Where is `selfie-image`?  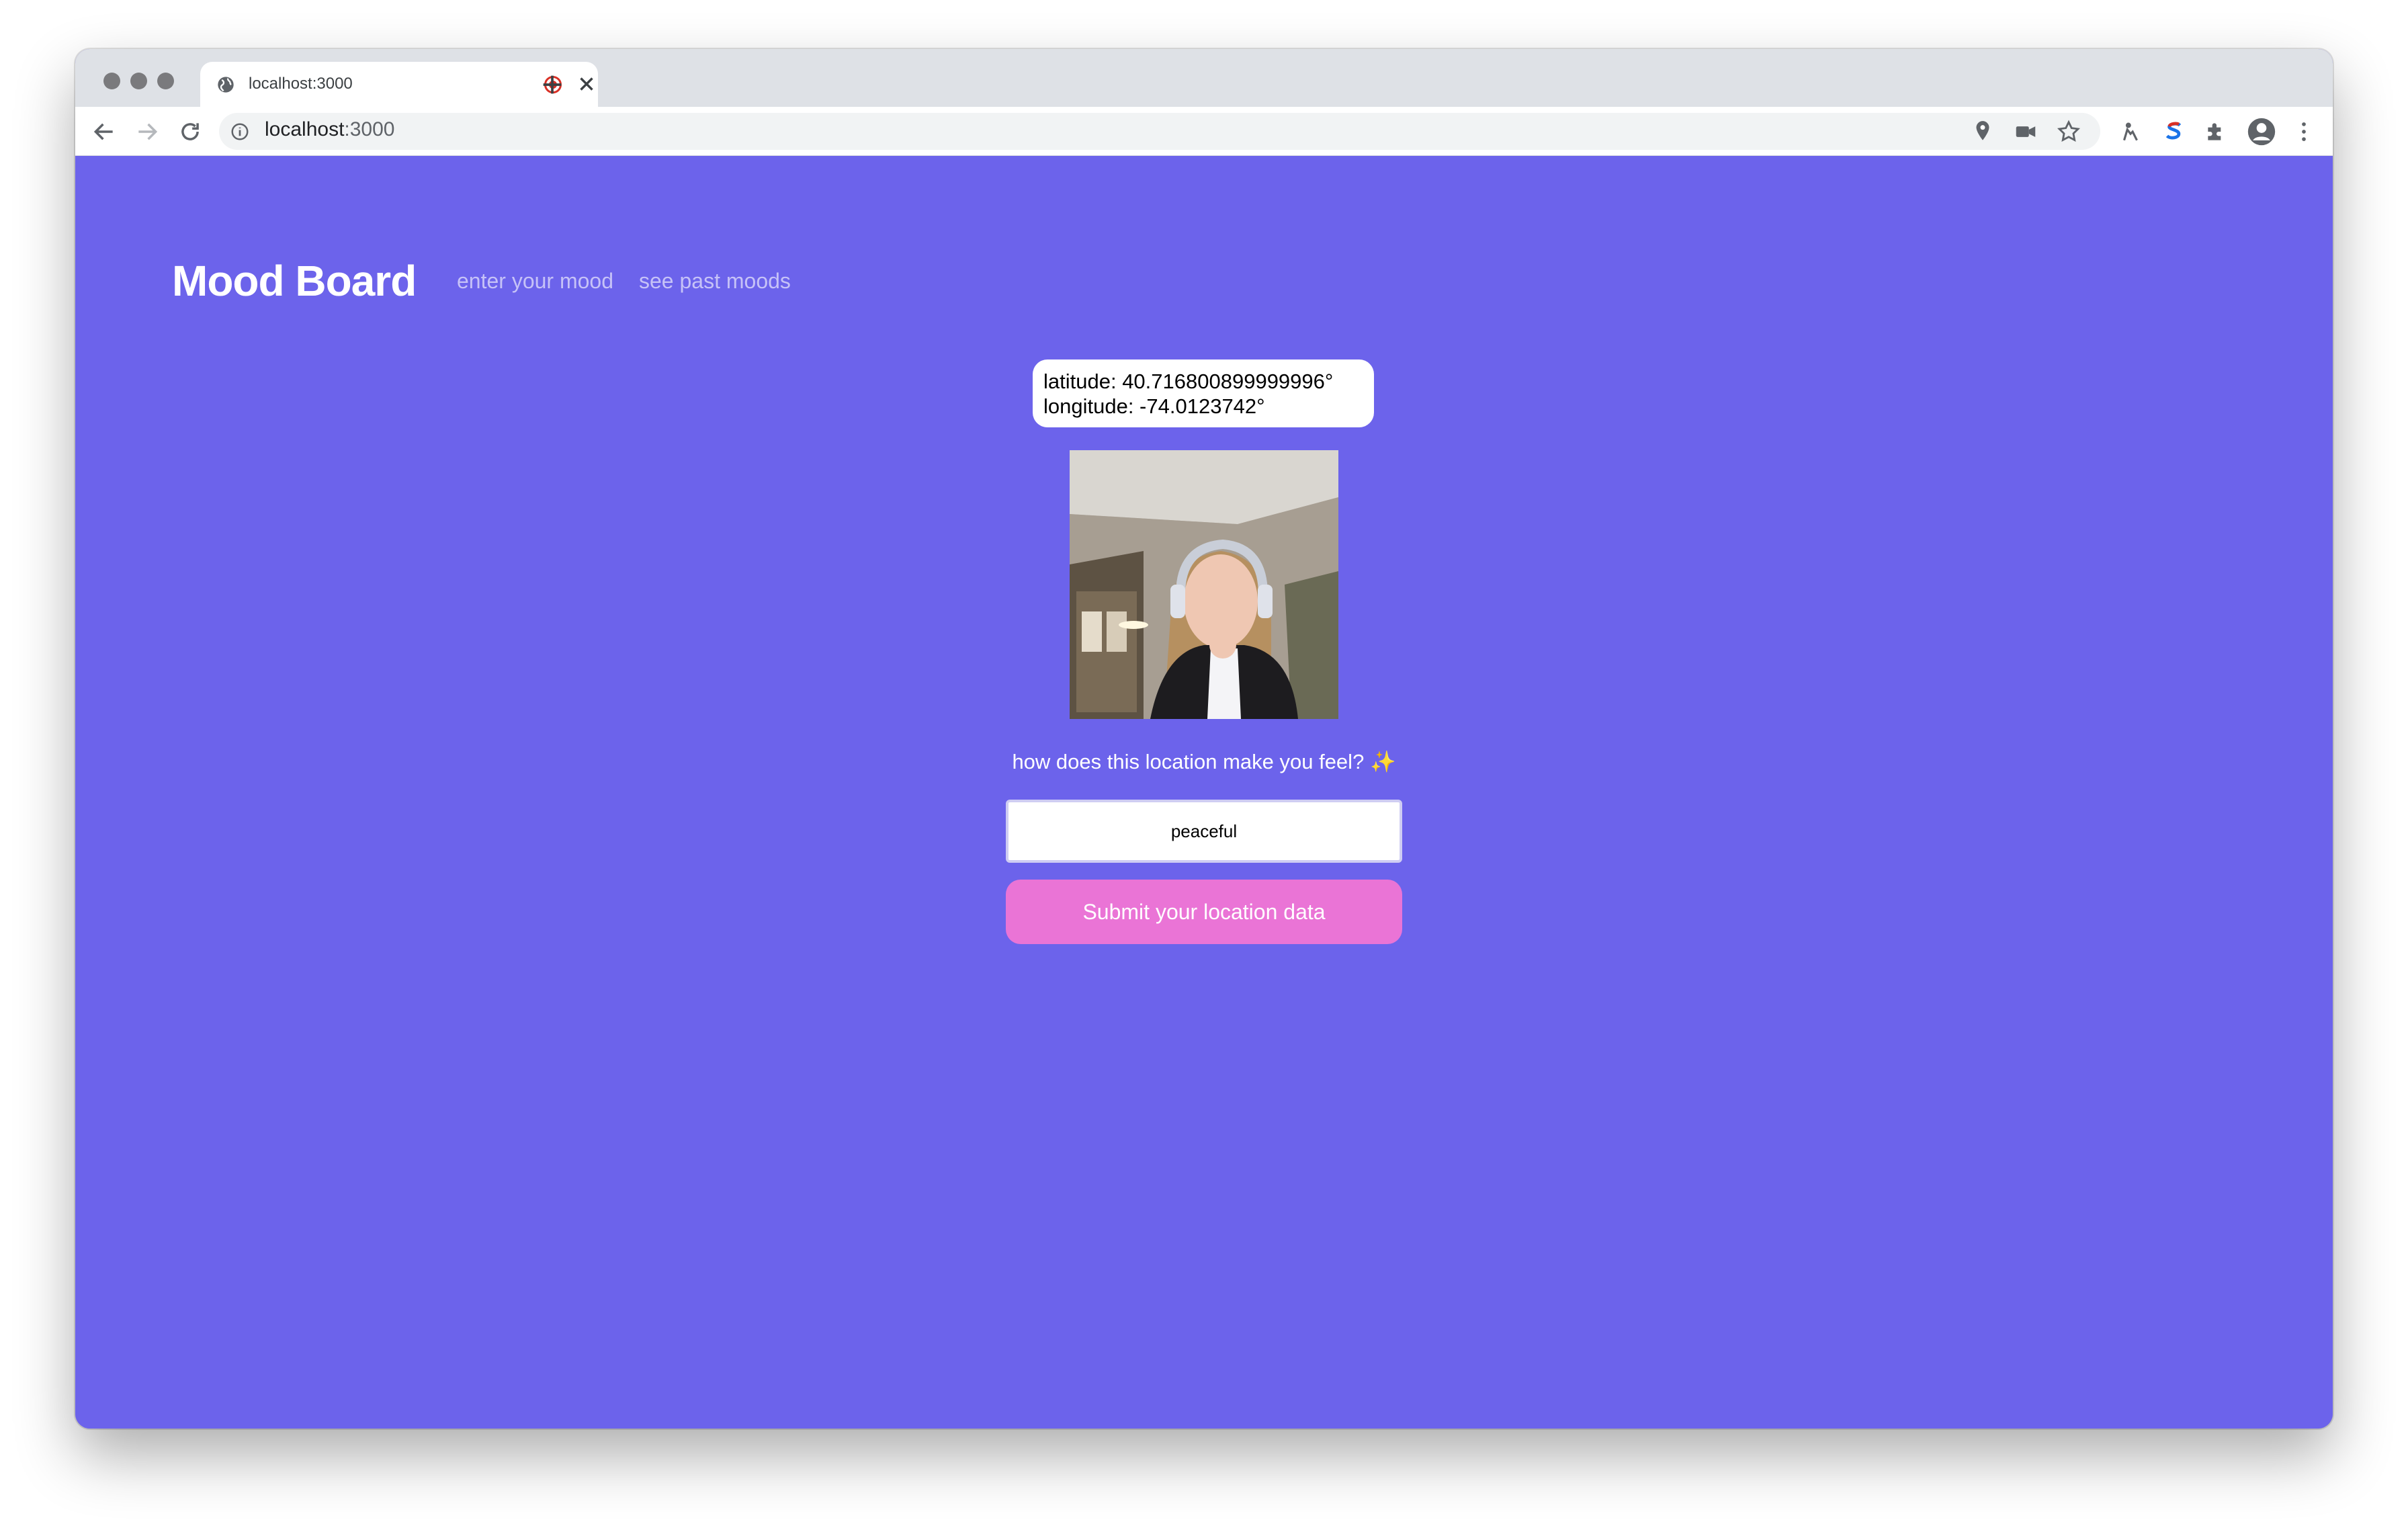 selfie-image is located at coordinates (1204, 585).